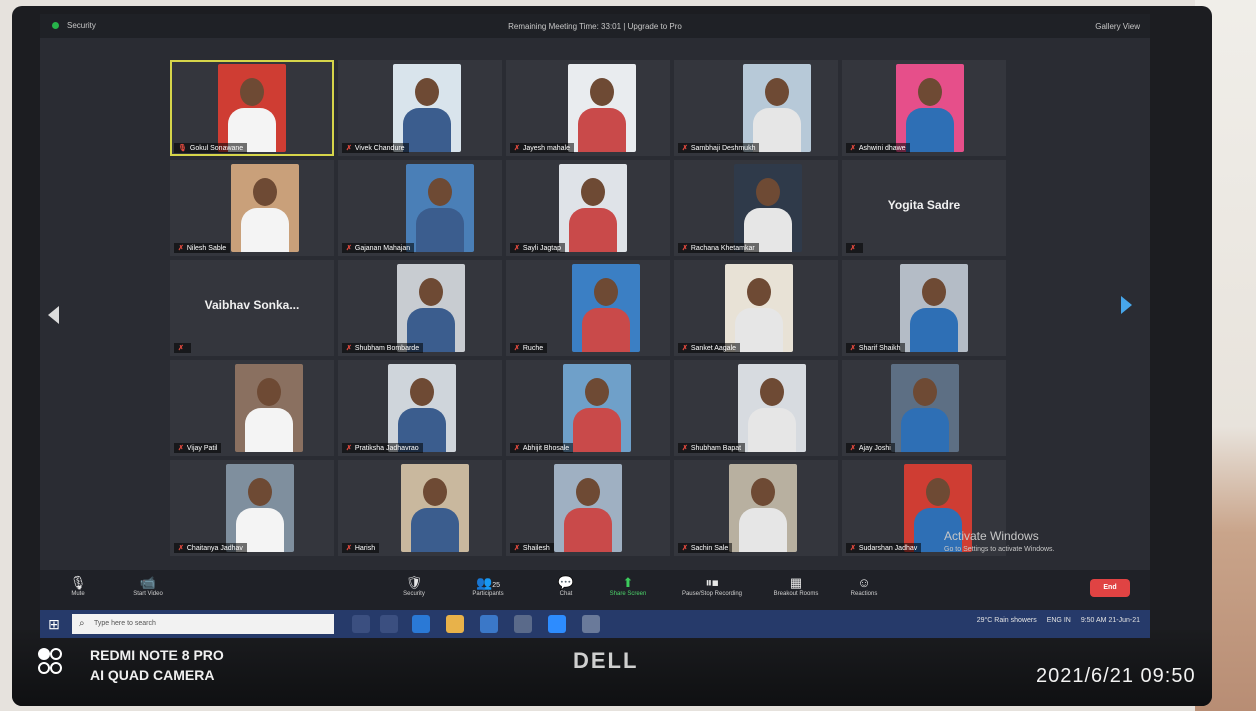 This screenshot has width=1256, height=711. What do you see at coordinates (414, 585) in the screenshot?
I see `security-button: 🛡 Security` at bounding box center [414, 585].